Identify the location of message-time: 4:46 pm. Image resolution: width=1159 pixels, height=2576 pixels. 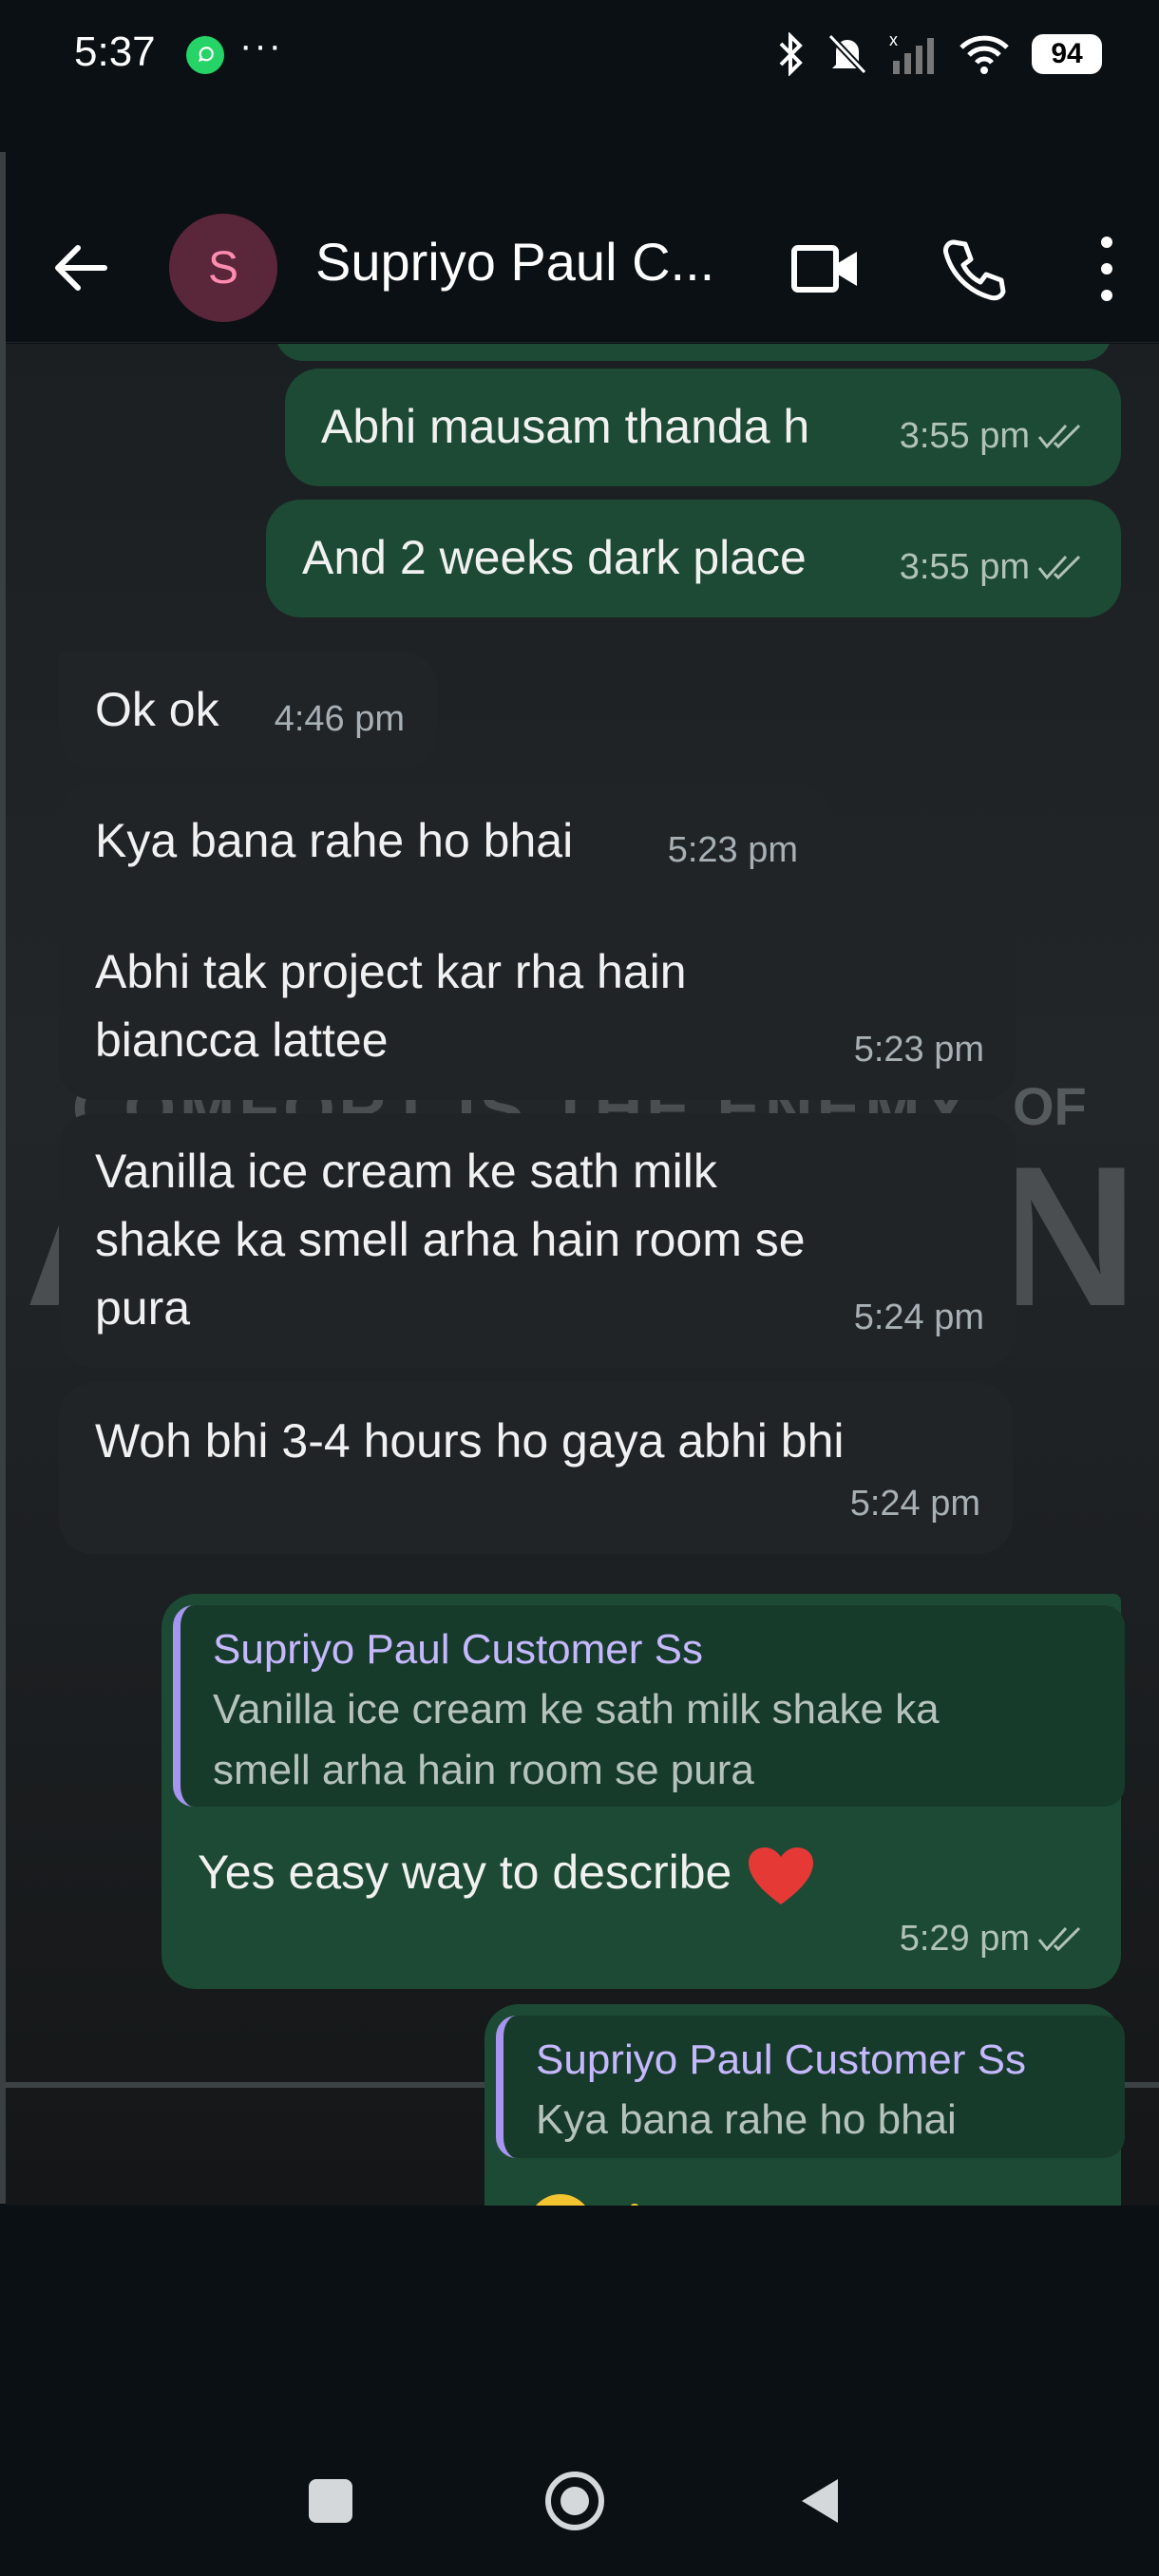
(339, 719).